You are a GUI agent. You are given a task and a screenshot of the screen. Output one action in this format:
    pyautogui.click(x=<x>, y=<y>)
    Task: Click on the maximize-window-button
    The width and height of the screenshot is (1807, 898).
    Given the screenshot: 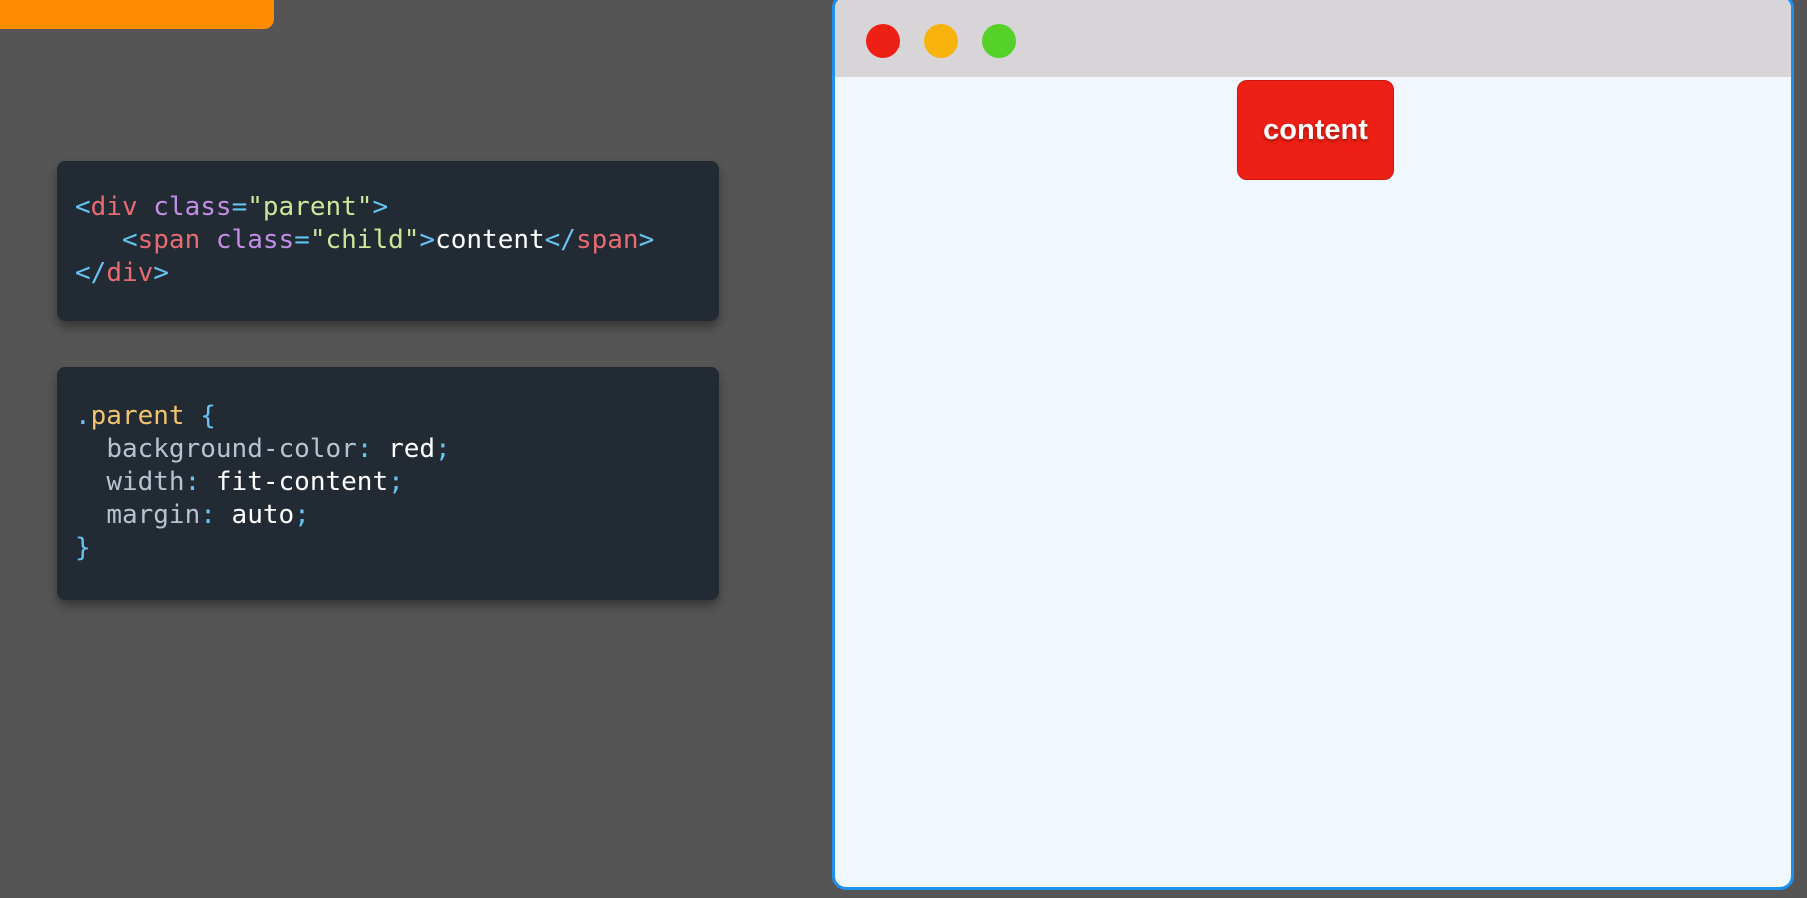 What is the action you would take?
    pyautogui.click(x=999, y=41)
    